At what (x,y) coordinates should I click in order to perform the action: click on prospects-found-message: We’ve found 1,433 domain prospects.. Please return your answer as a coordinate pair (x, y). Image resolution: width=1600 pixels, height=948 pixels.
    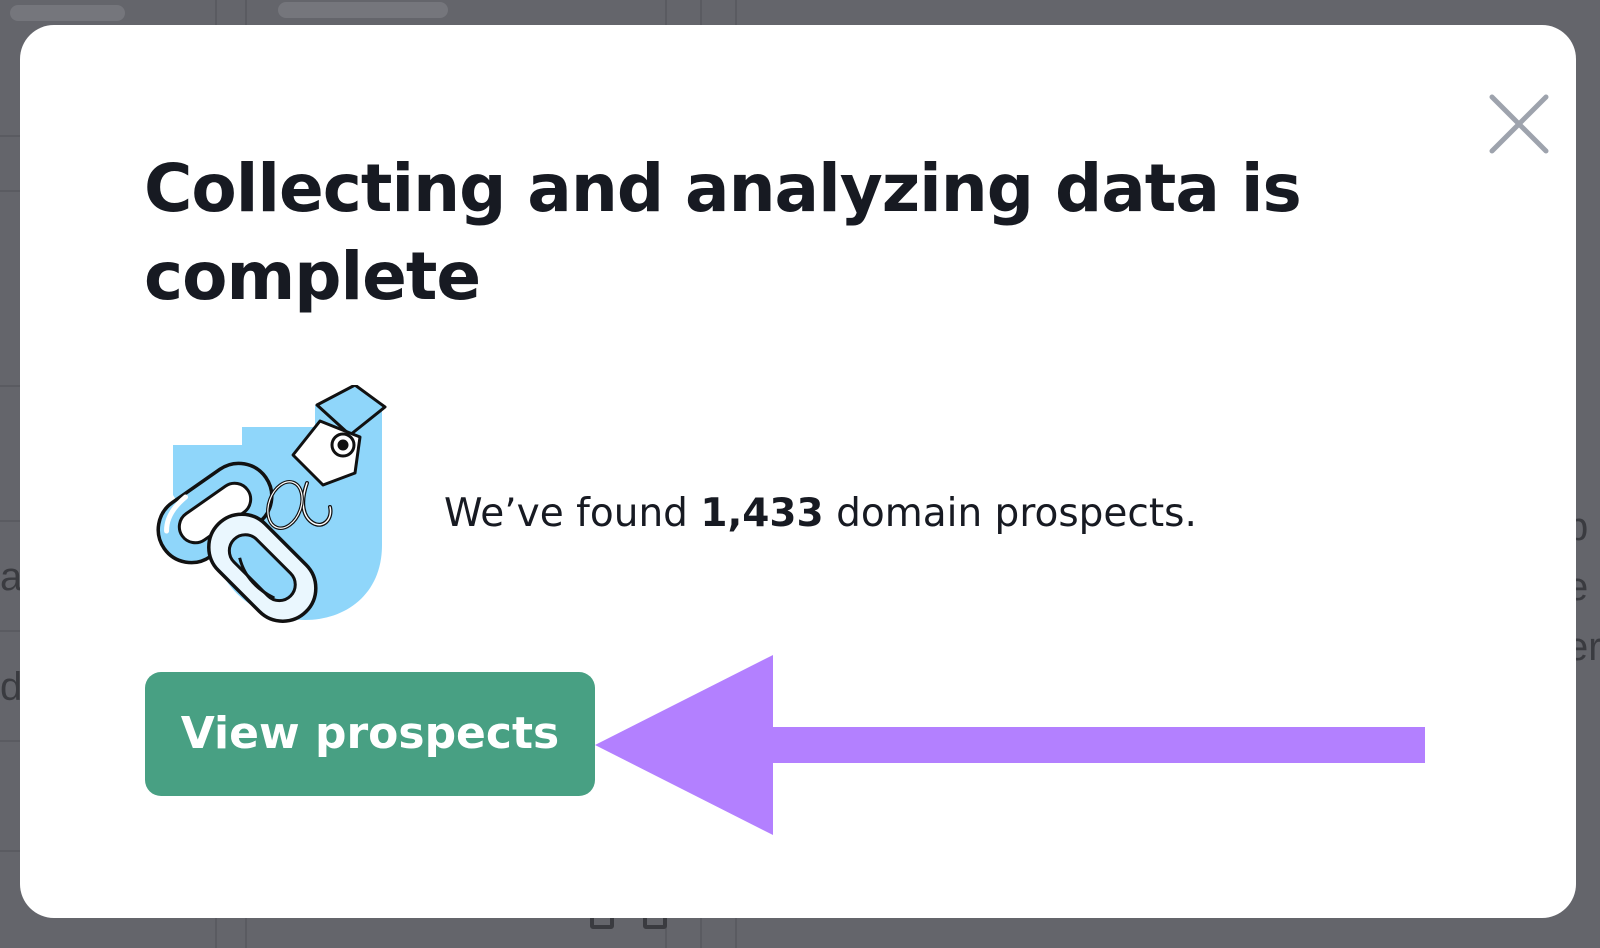
    Looking at the image, I should click on (820, 514).